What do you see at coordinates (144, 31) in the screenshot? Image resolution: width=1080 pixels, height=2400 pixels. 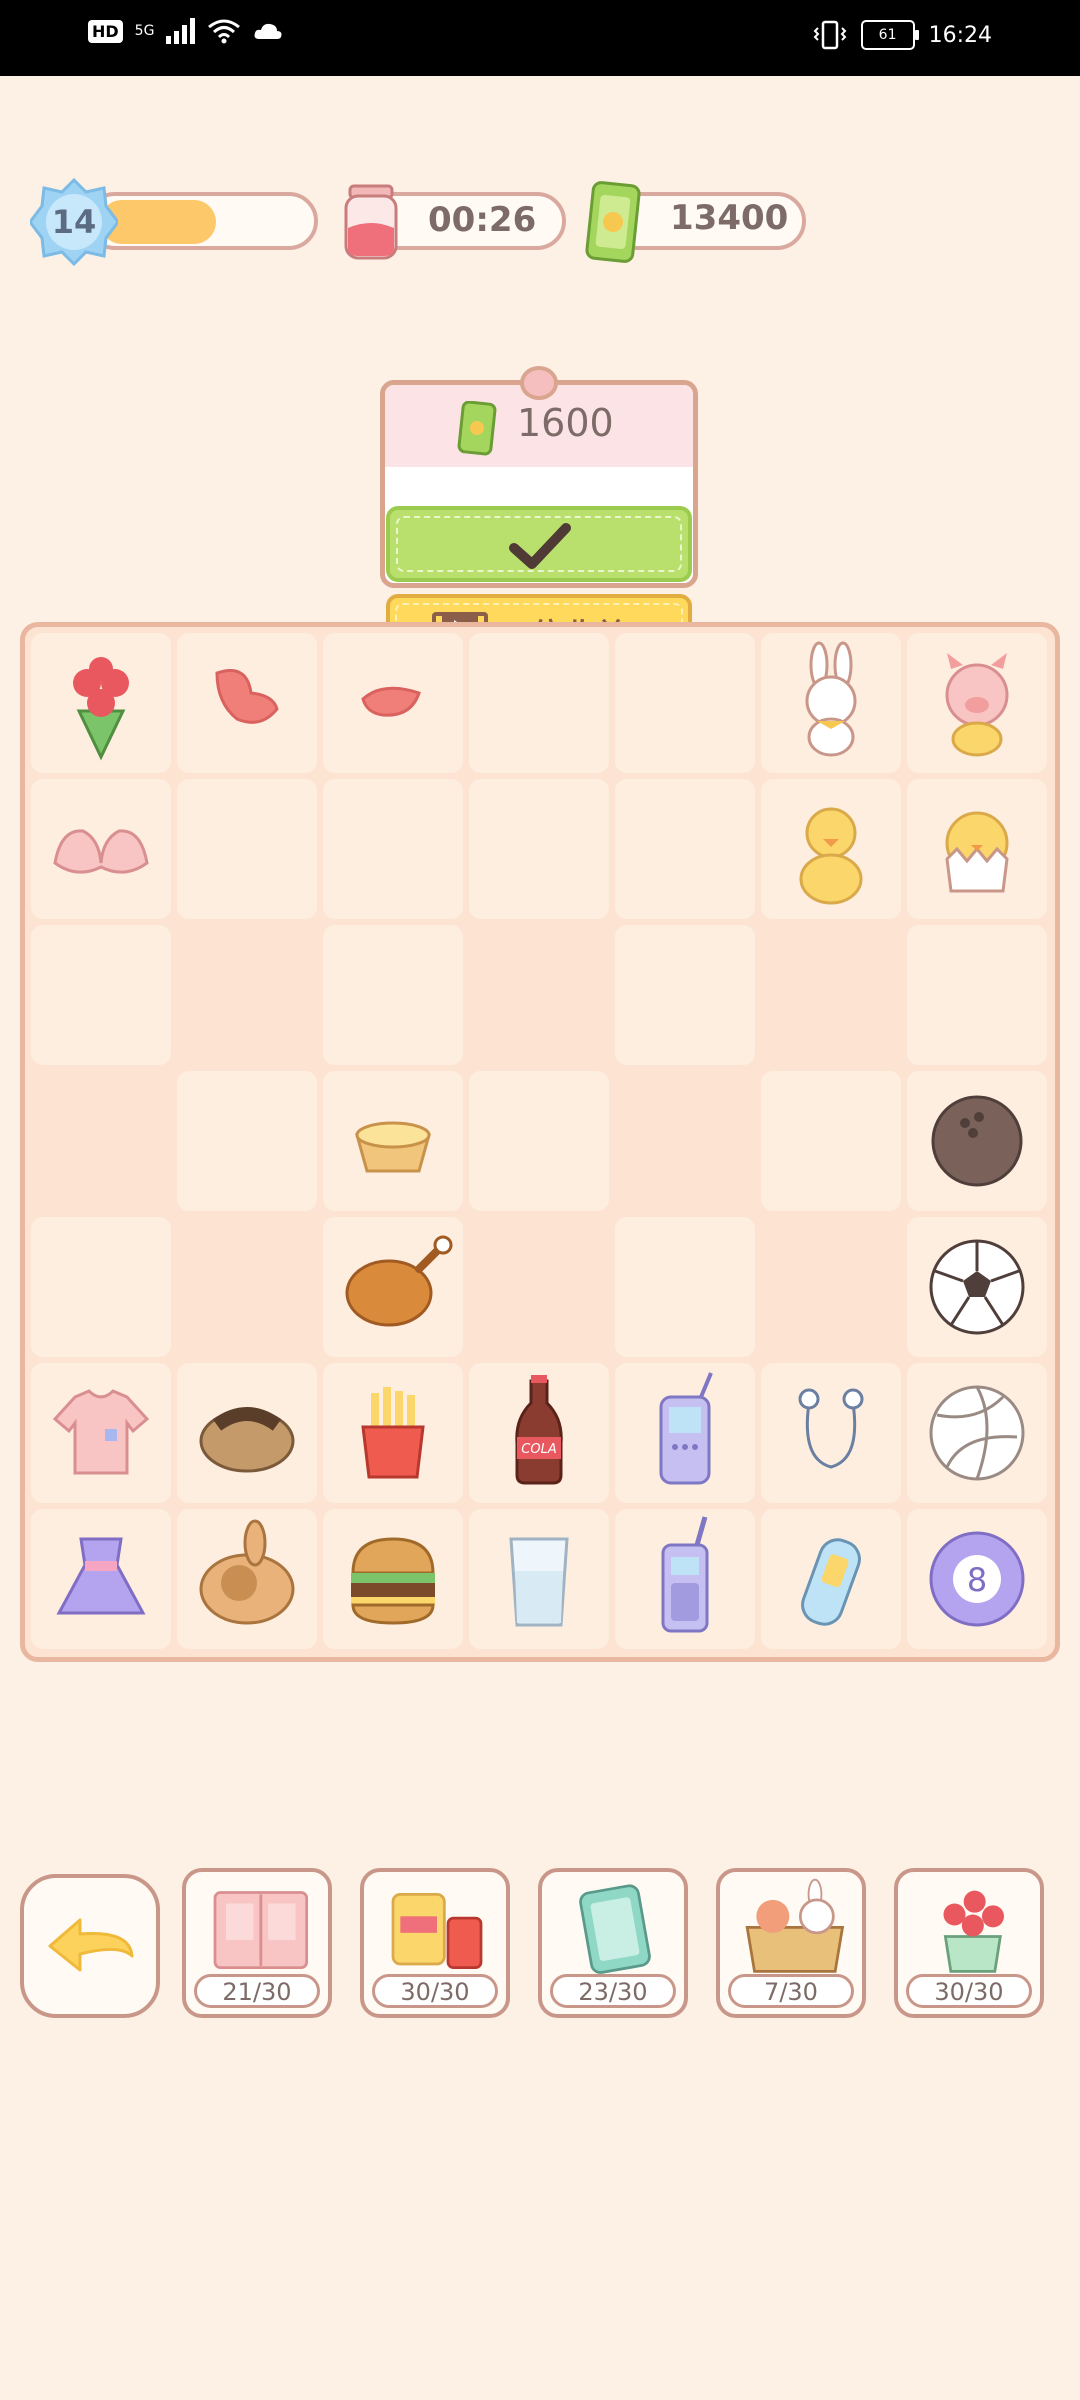 I see `network-label: 5G` at bounding box center [144, 31].